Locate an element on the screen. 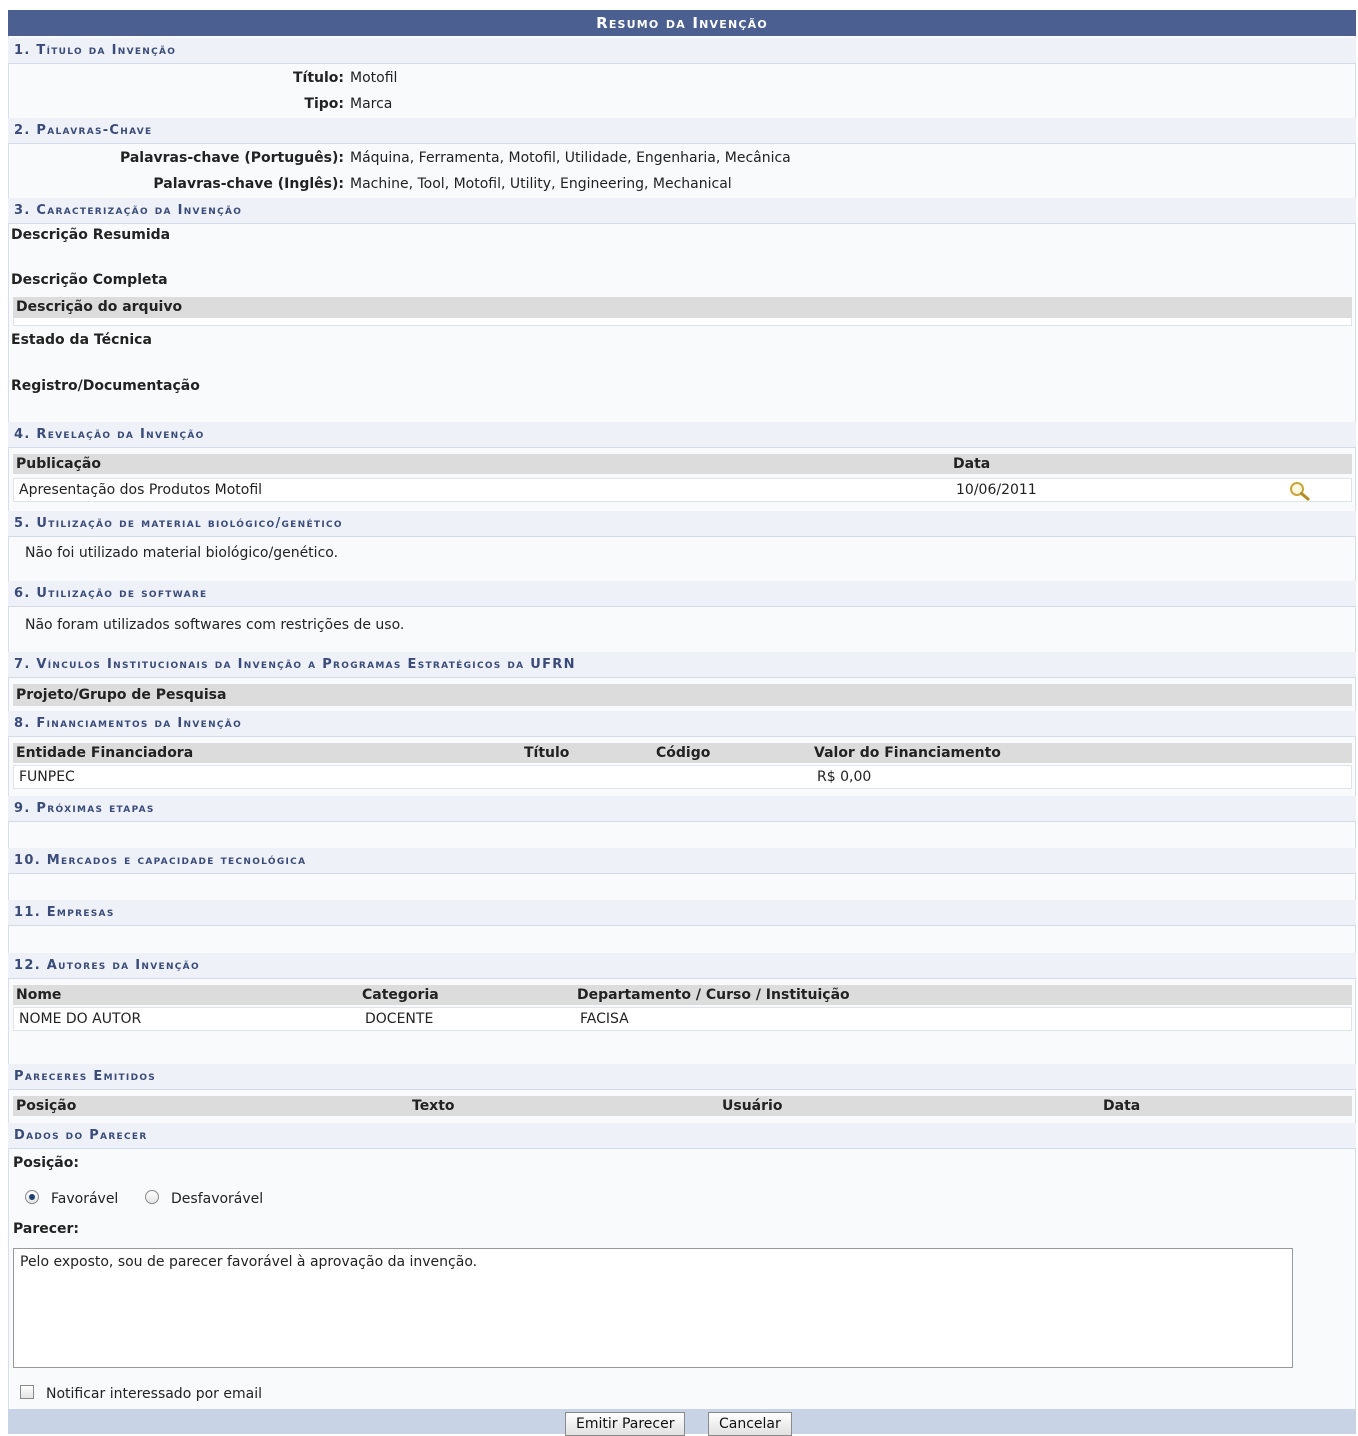 The image size is (1358, 1436). section-header-software: 6. Utilização de software is located at coordinates (682, 594).